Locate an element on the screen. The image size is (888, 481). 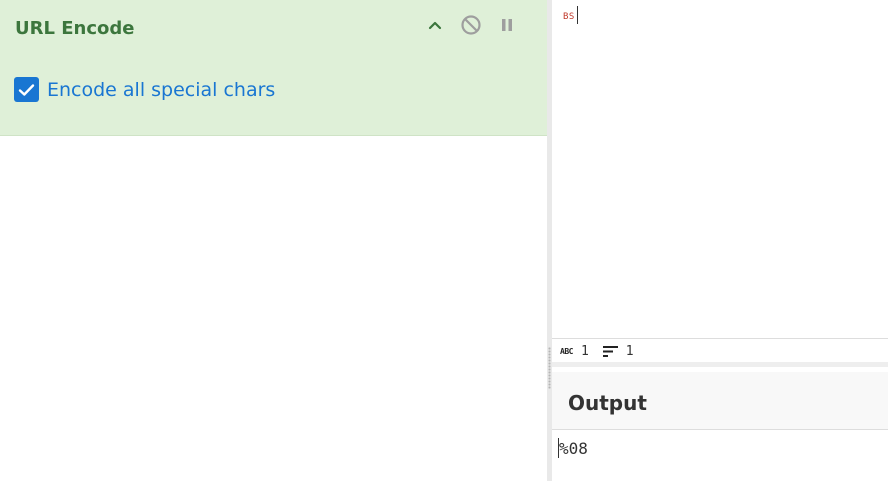
chevron-up-icon is located at coordinates (435, 25).